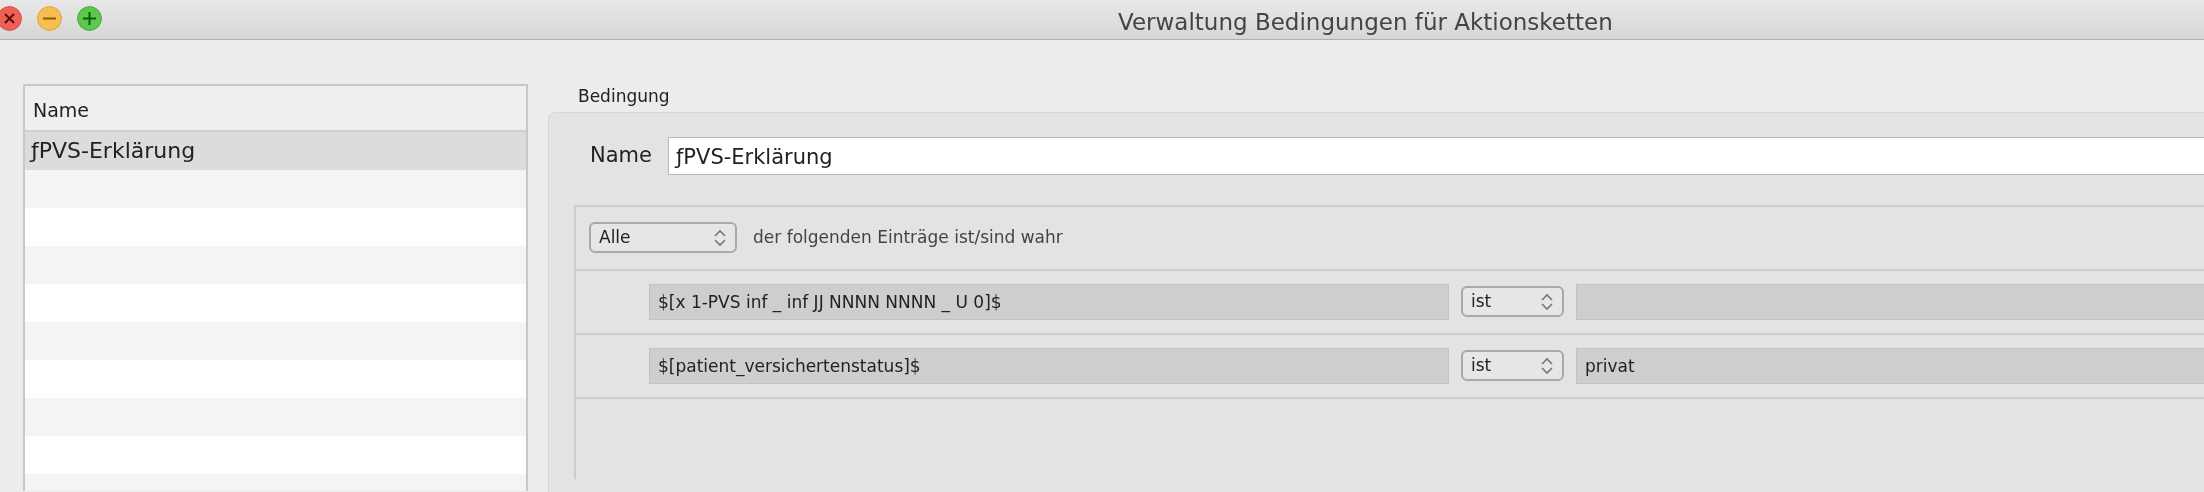 The image size is (2204, 492). Describe the element at coordinates (275, 151) in the screenshot. I see `list-item: ƒPVS-Erklärung` at that location.